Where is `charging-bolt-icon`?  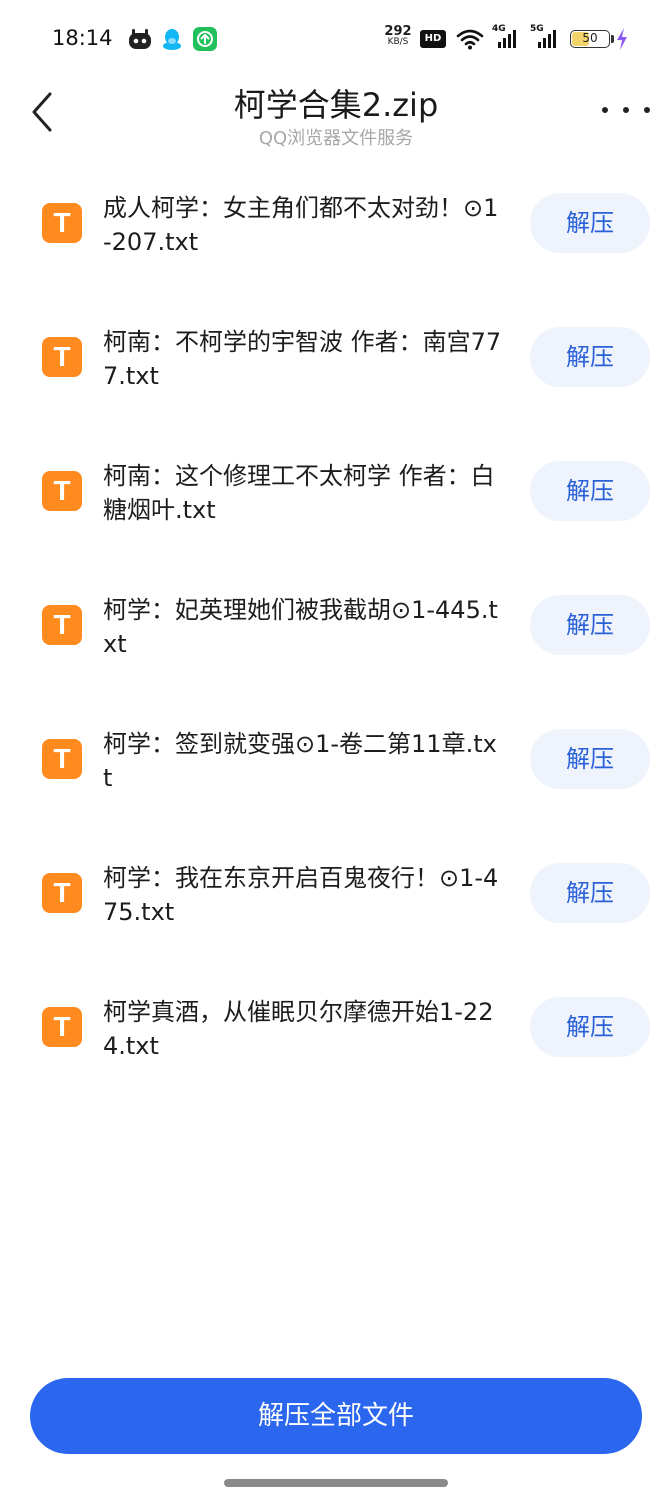
charging-bolt-icon is located at coordinates (622, 39).